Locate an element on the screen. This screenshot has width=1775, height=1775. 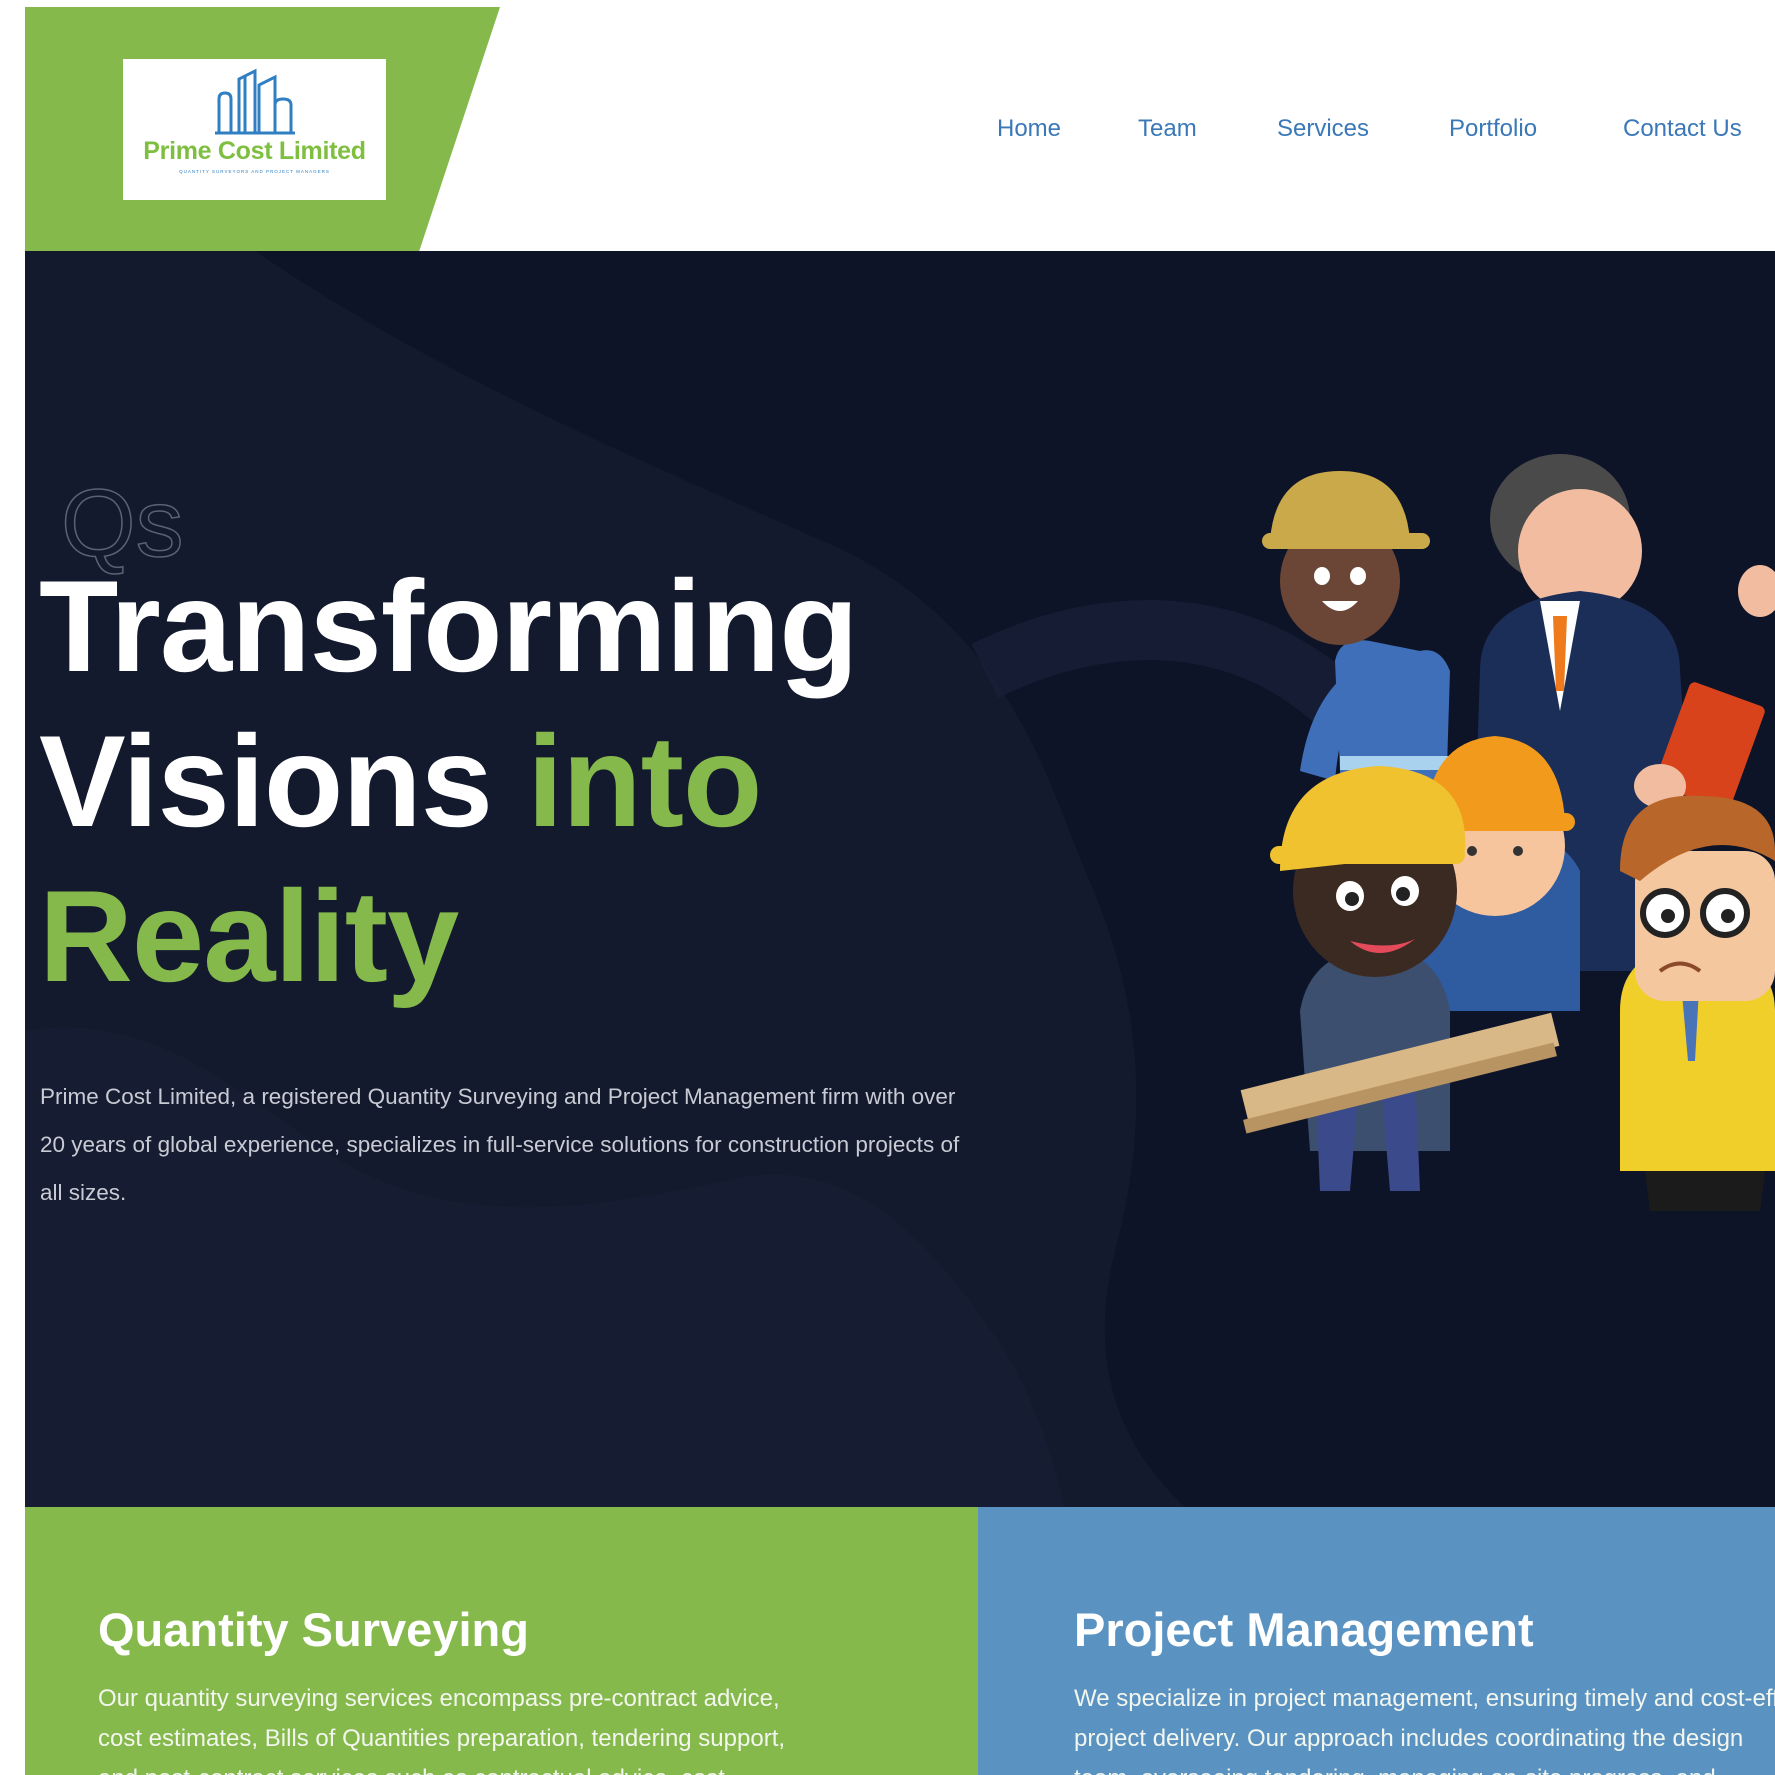
logo-tagline: QUANTITY SURVEYORS AND PROJECT MANAGERS is located at coordinates (254, 171).